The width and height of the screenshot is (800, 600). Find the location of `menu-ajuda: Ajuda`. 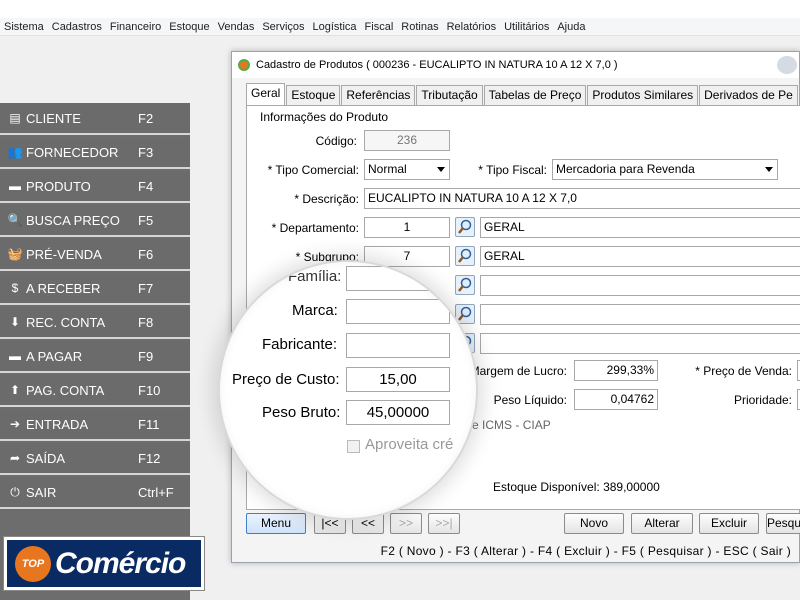

menu-ajuda: Ajuda is located at coordinates (571, 27).